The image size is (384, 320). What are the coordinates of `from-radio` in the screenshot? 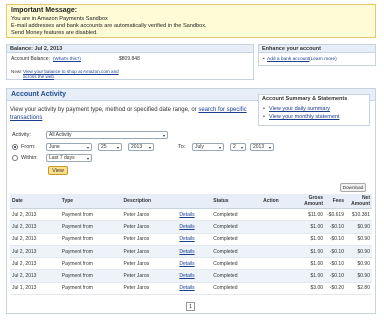 It's located at (15, 147).